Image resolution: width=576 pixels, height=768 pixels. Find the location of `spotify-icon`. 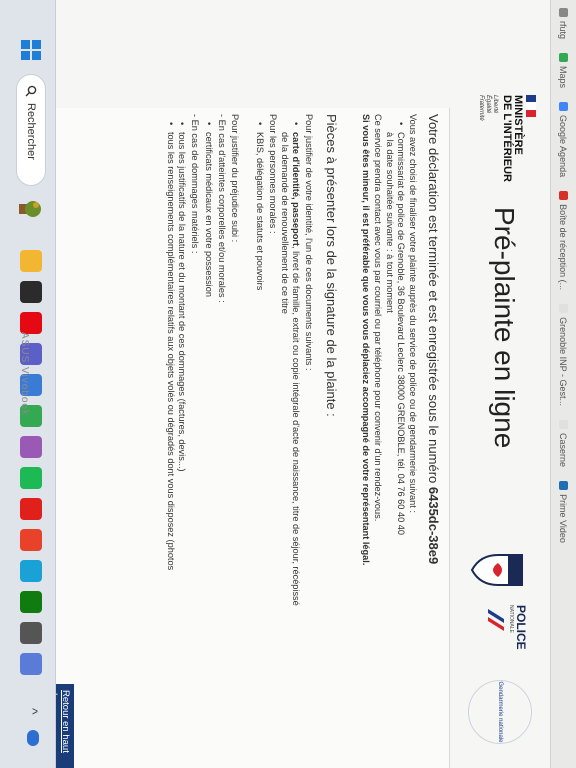

spotify-icon is located at coordinates (31, 478).